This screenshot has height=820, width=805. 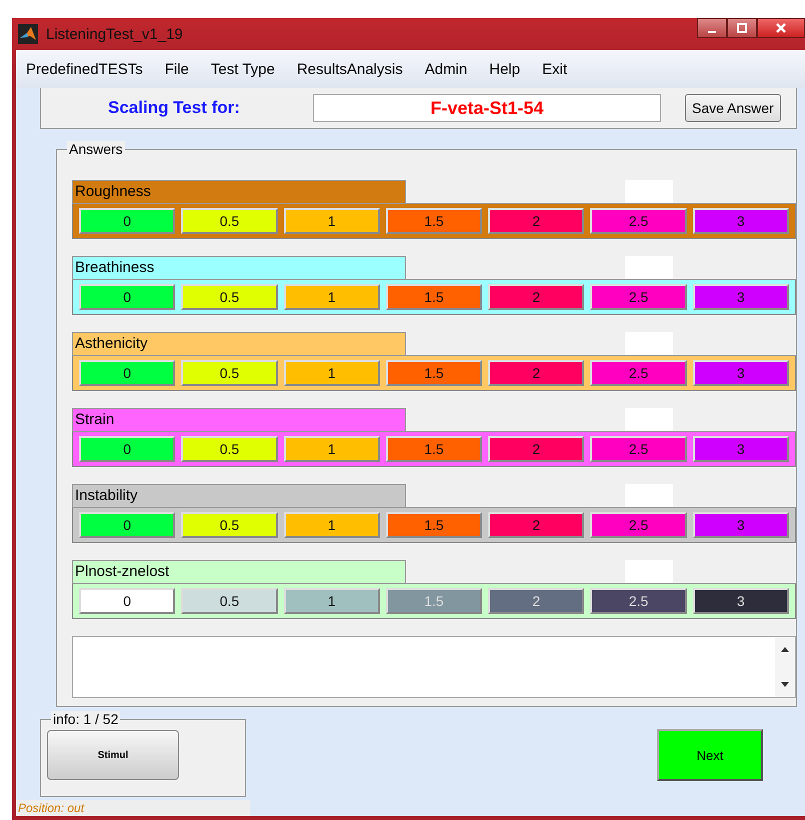 I want to click on maximize-icon, so click(x=742, y=28).